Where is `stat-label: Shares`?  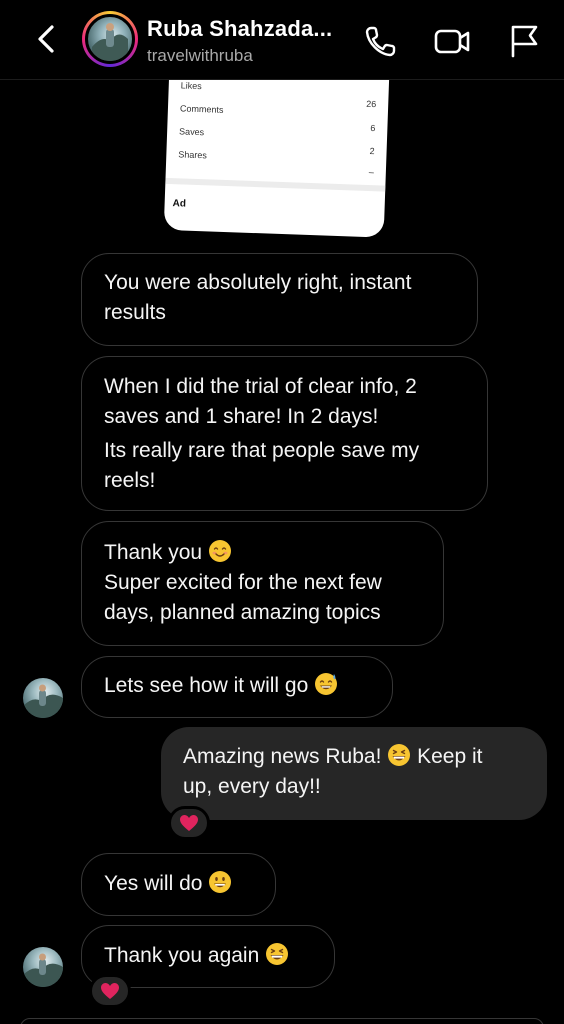
stat-label: Shares is located at coordinates (193, 155).